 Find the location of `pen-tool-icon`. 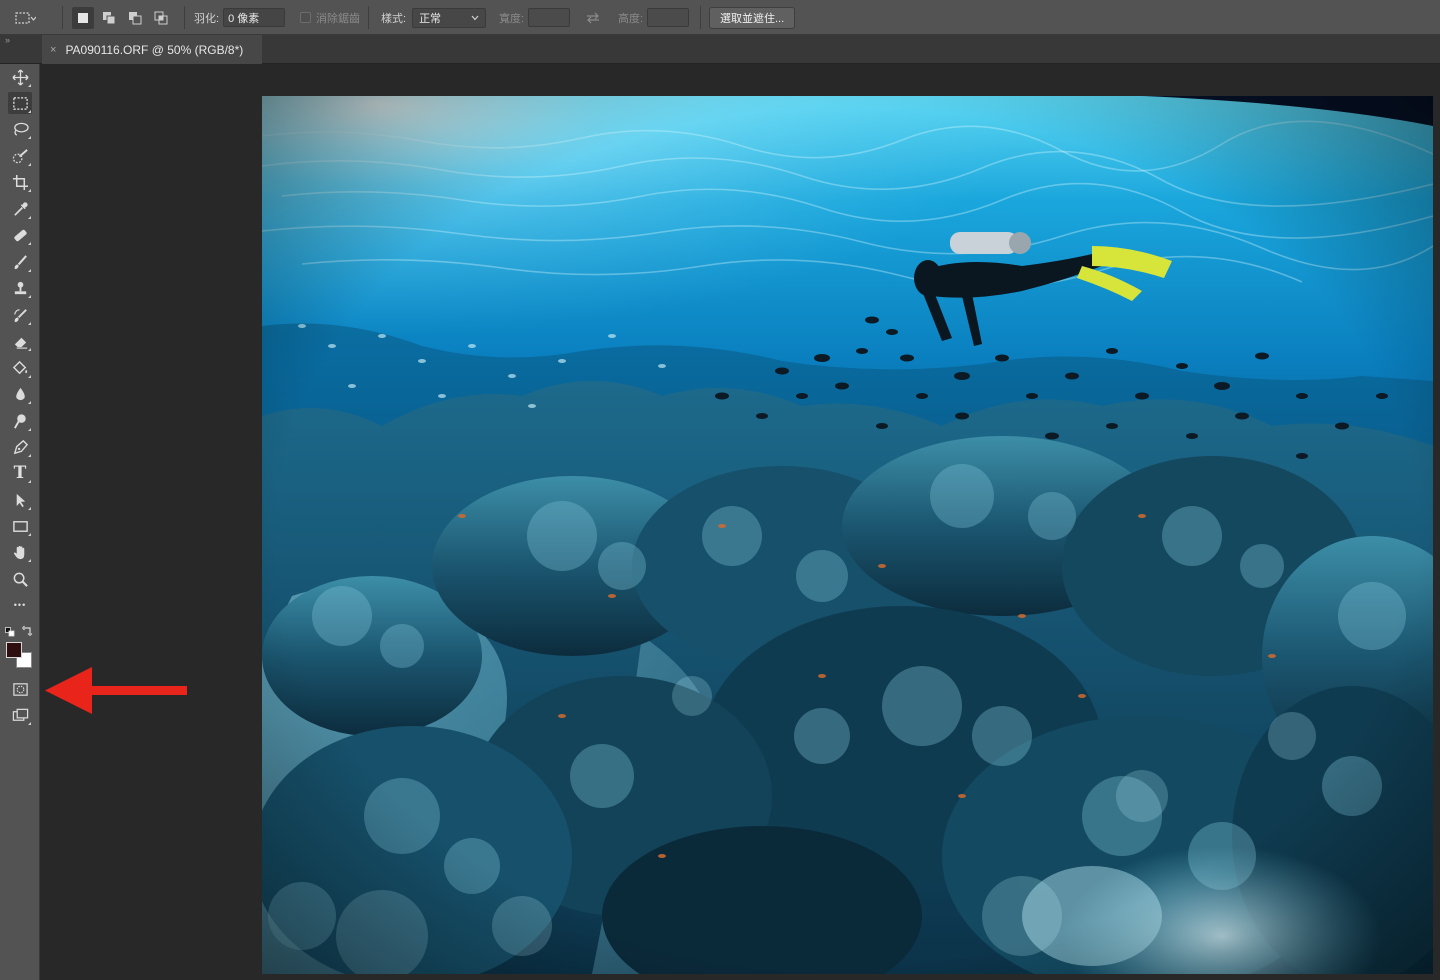

pen-tool-icon is located at coordinates (20, 446).